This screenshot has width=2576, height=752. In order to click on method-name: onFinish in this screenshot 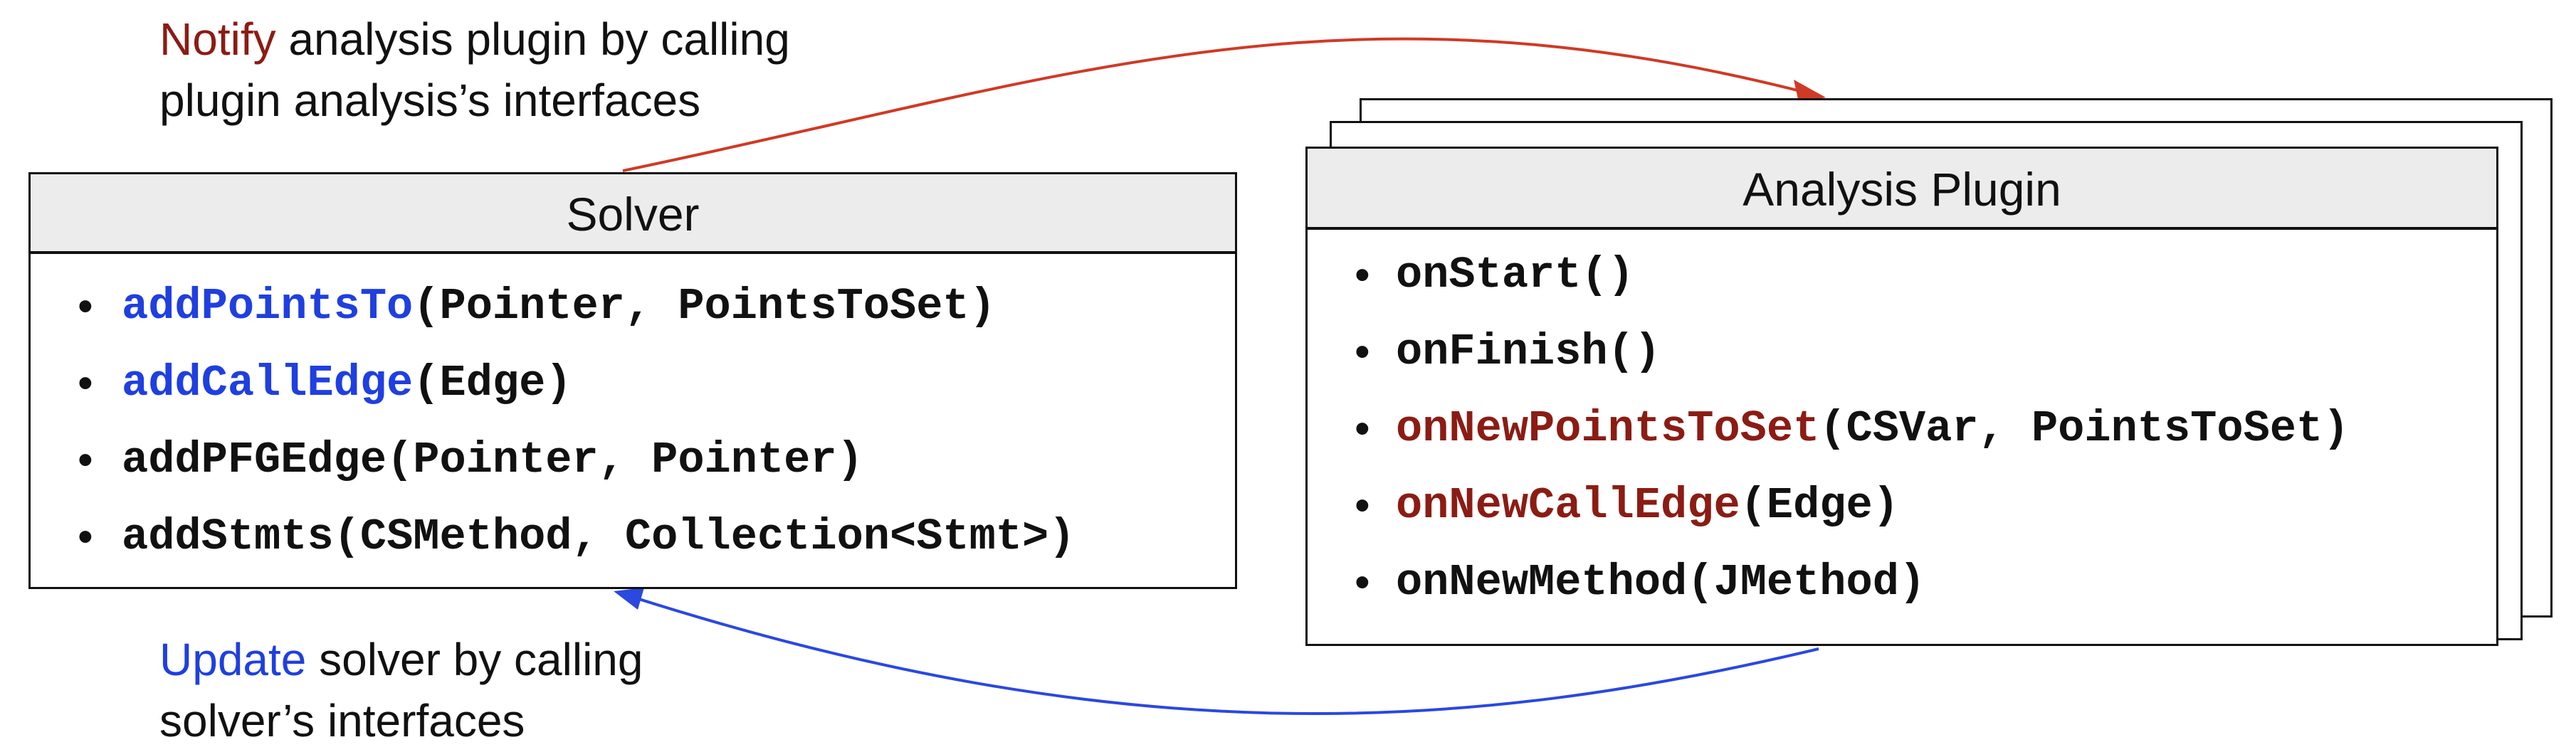, I will do `click(1502, 352)`.